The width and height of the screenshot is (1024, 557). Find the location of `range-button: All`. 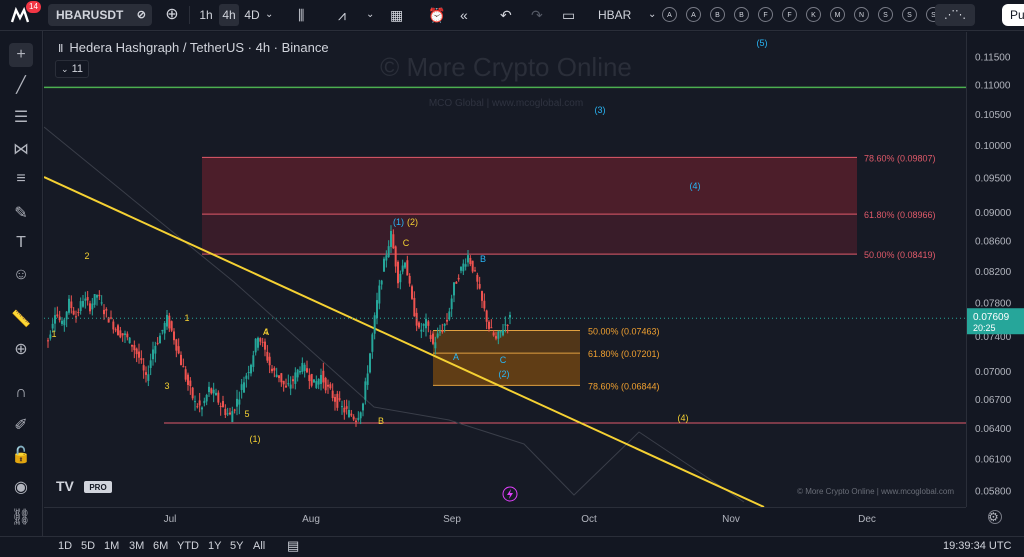

range-button: All is located at coordinates (259, 546).